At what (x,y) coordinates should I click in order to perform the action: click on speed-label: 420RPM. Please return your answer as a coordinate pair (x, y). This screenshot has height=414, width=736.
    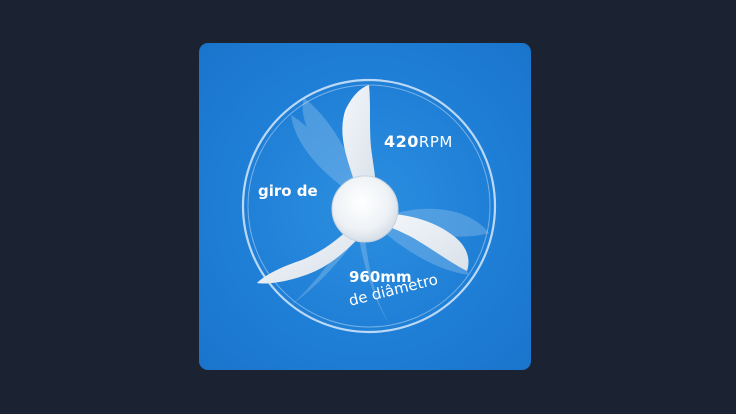
    Looking at the image, I should click on (418, 141).